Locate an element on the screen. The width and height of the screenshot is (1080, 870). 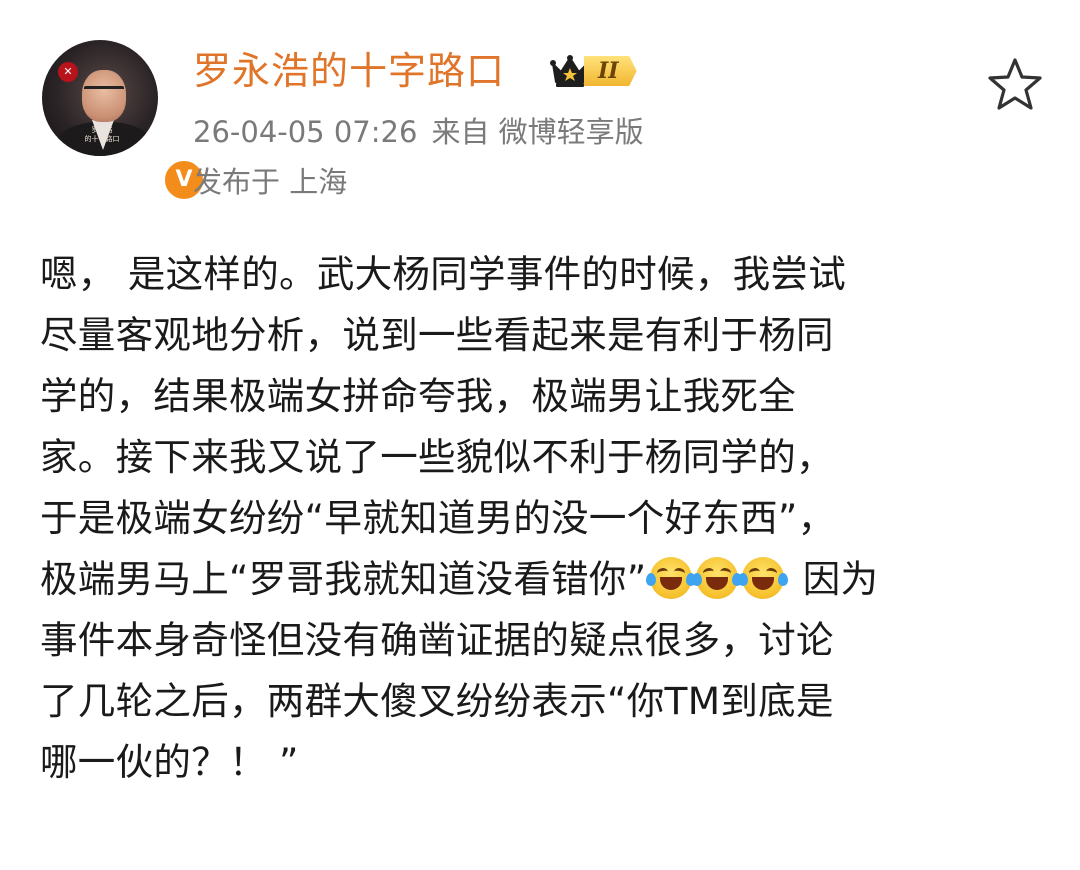
post-location: 发布于 上海 is located at coordinates (270, 182).